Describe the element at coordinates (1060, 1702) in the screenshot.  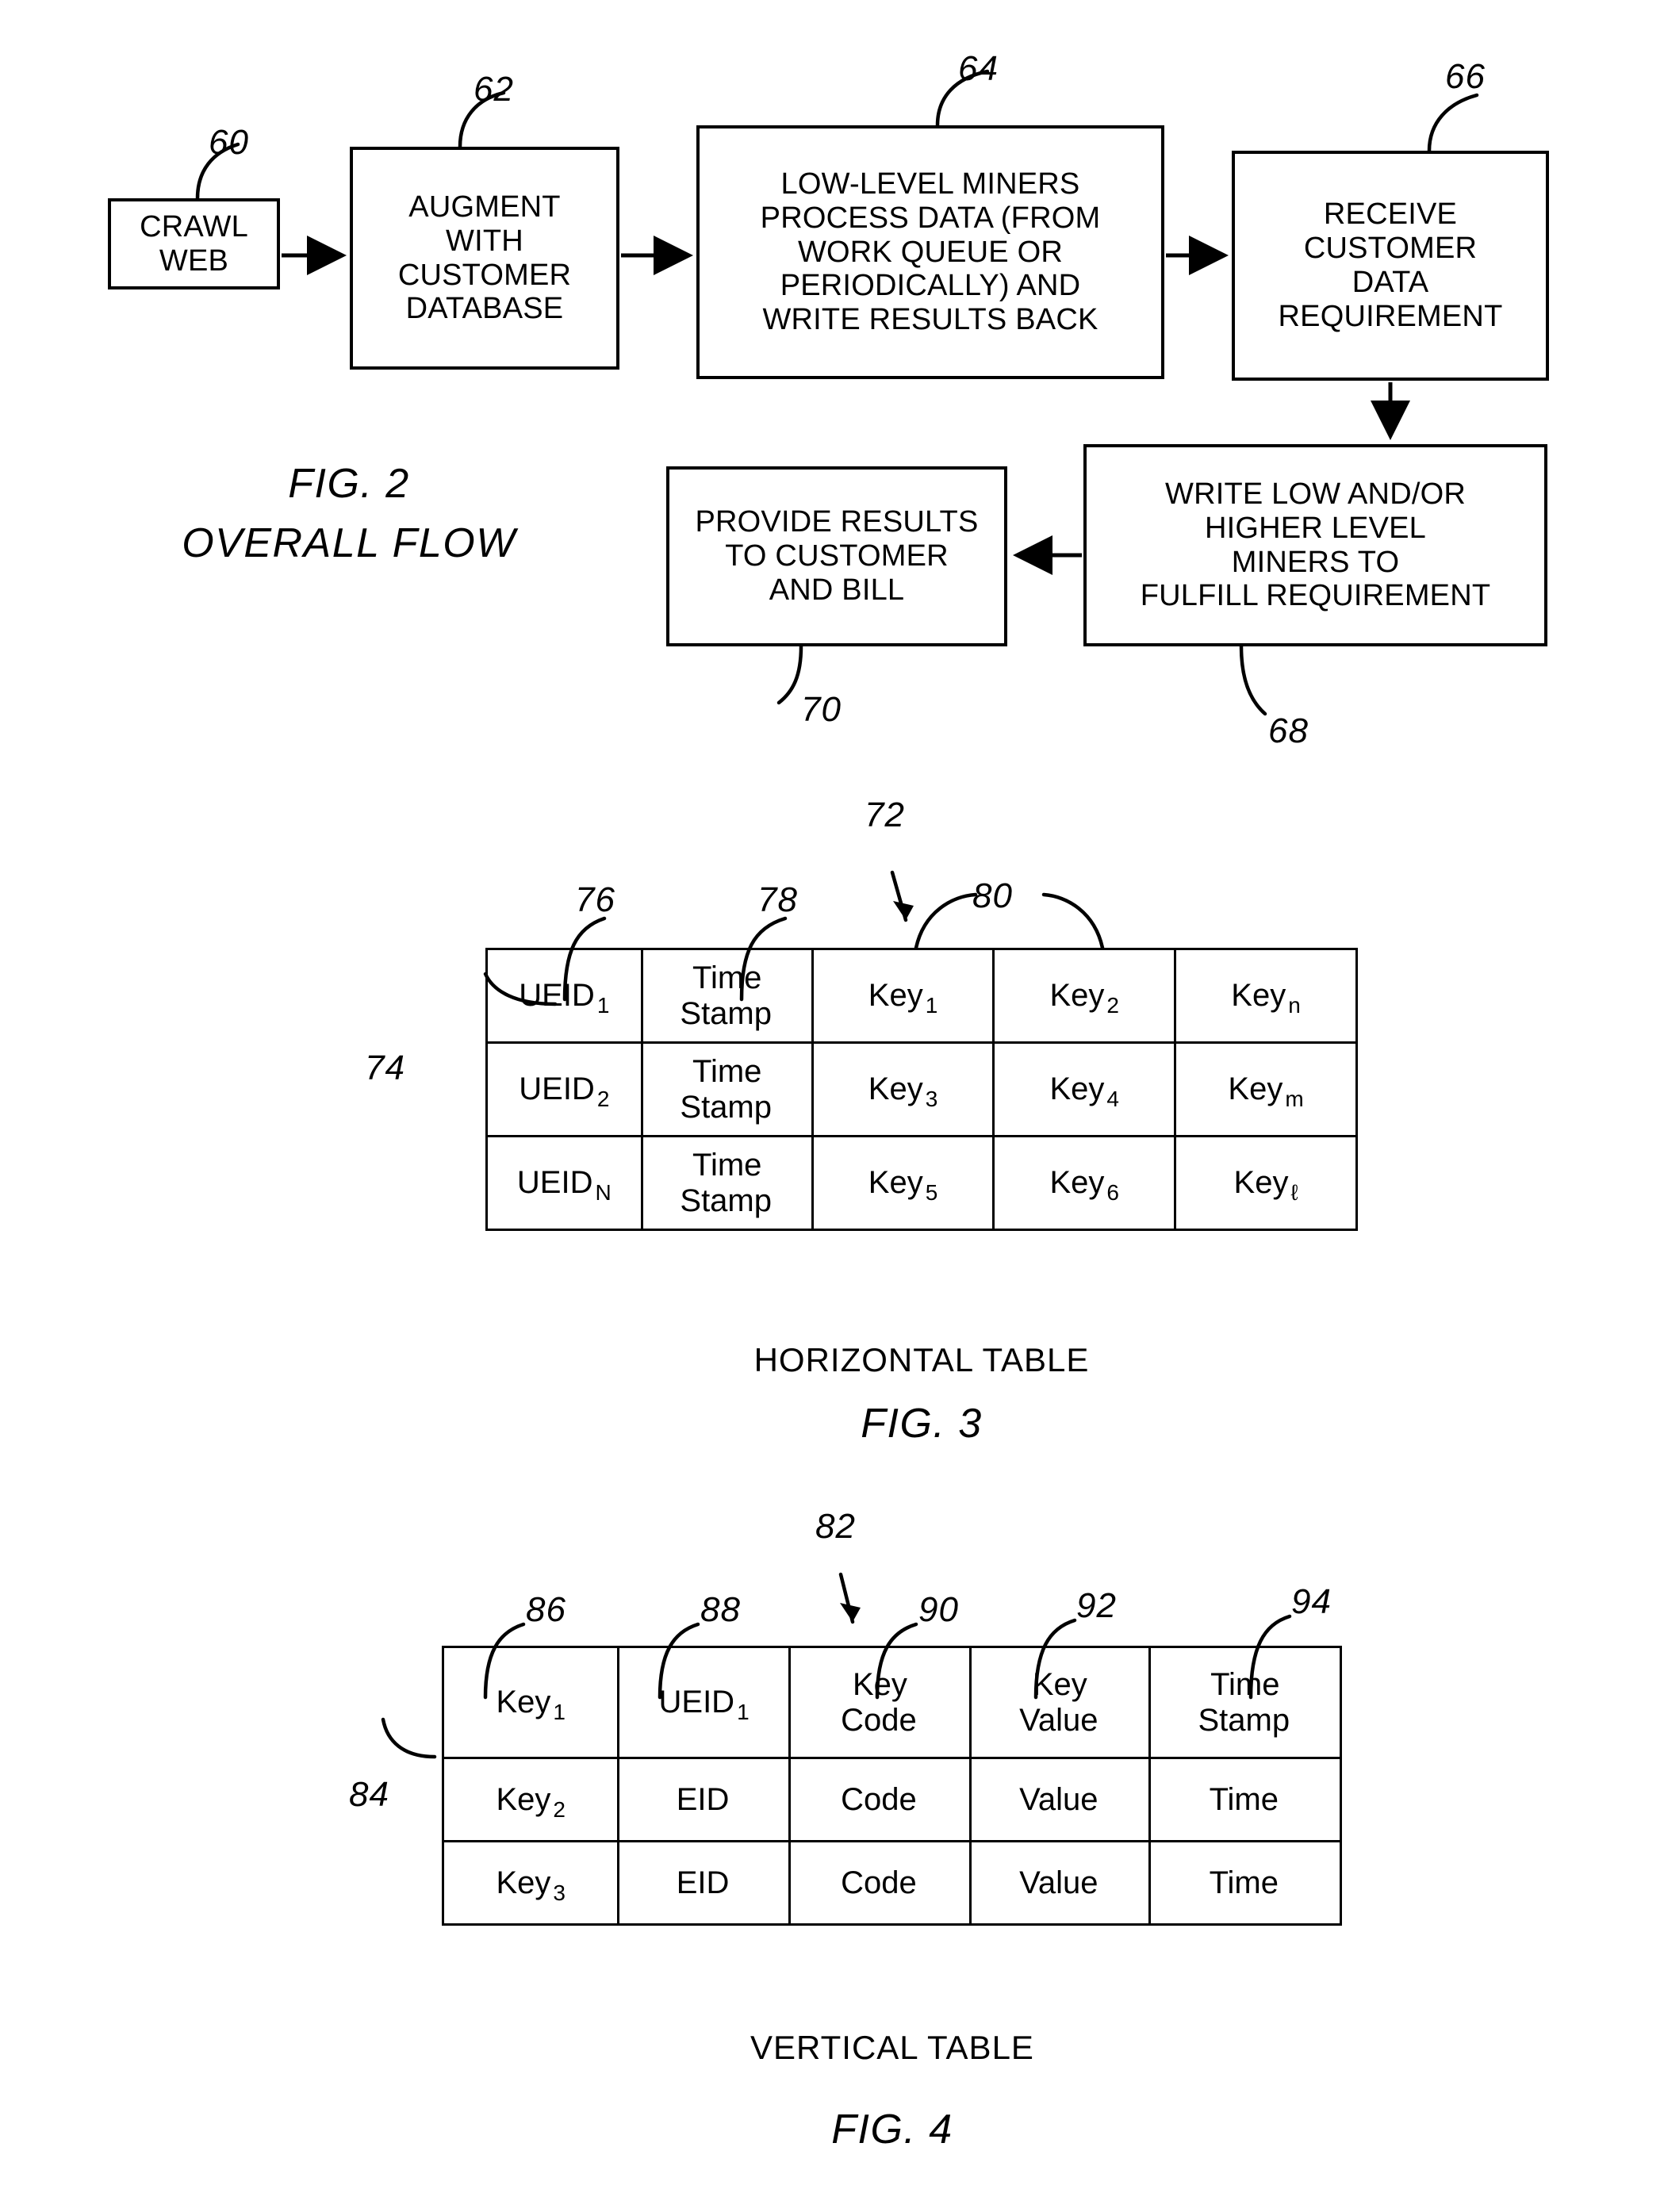
I see `table-cell: Key Value` at that location.